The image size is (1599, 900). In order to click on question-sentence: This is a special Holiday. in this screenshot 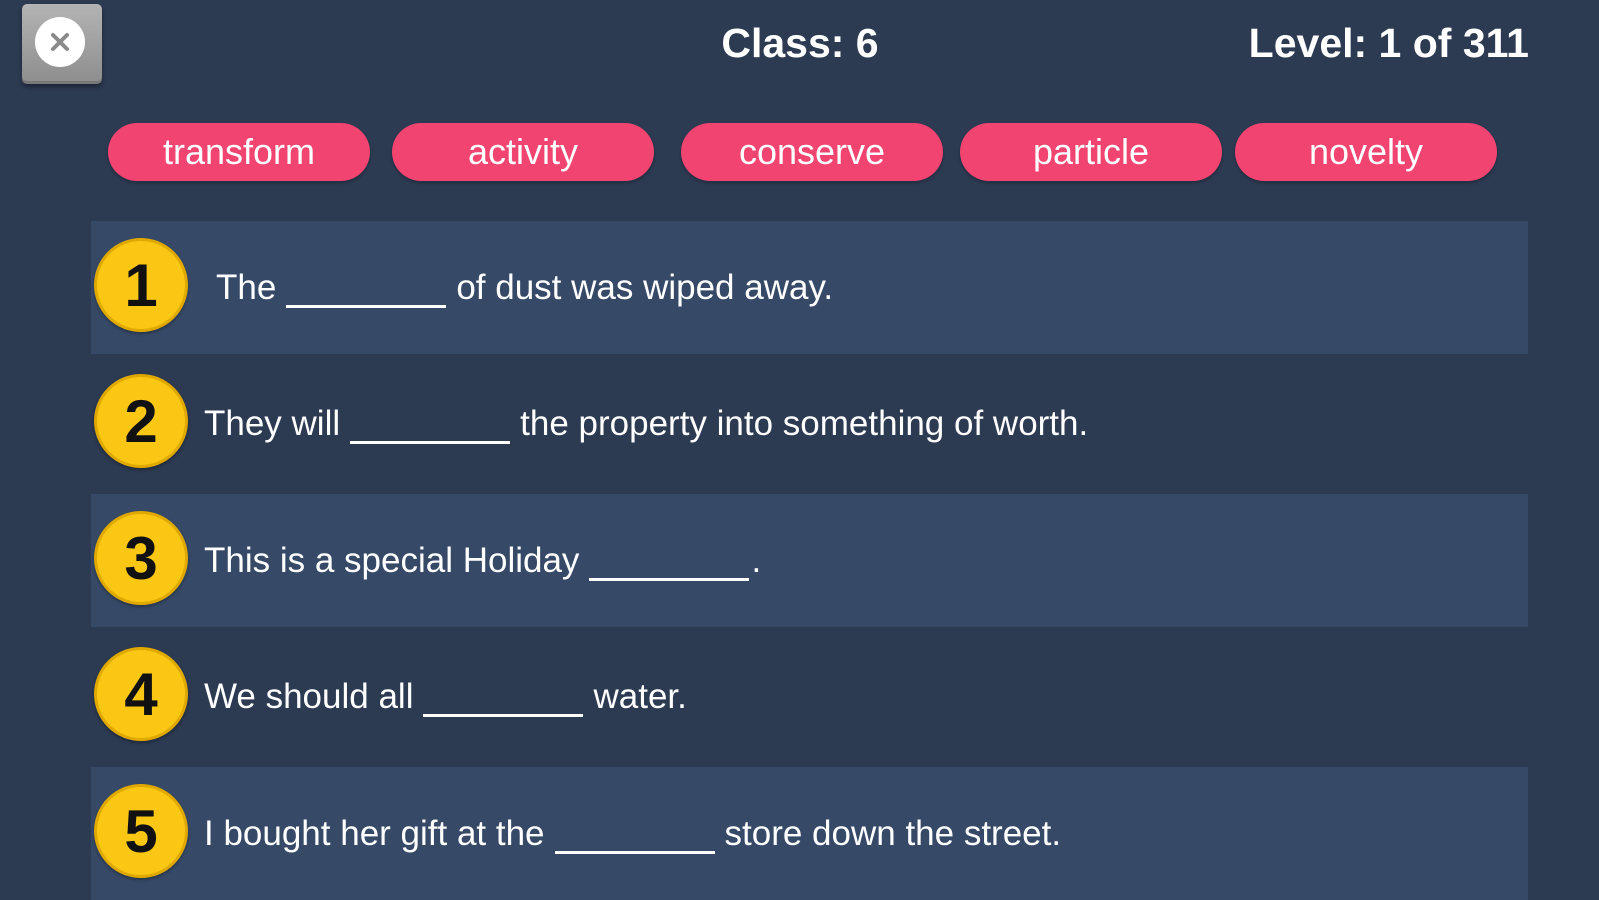, I will do `click(482, 560)`.